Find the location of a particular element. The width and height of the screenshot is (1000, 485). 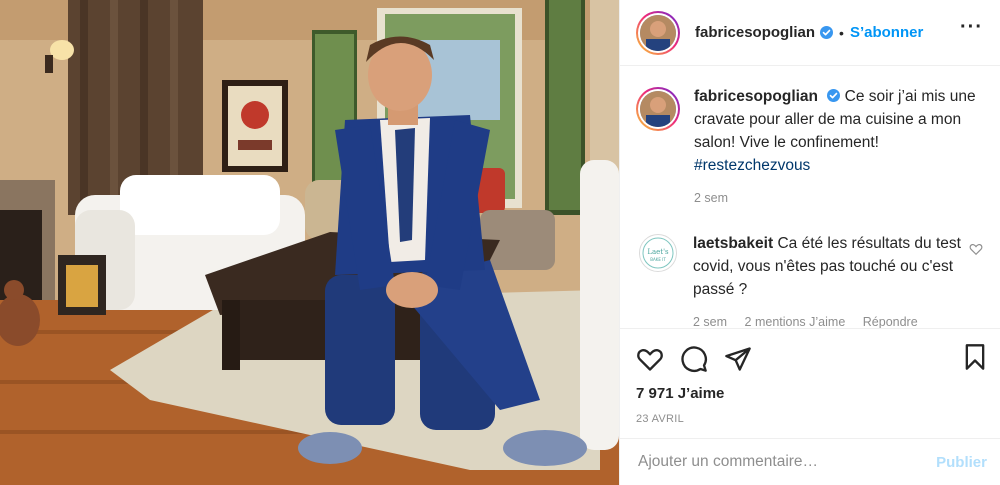

comment-avatar-logo: Laet's BAKE IT is located at coordinates (658, 253).